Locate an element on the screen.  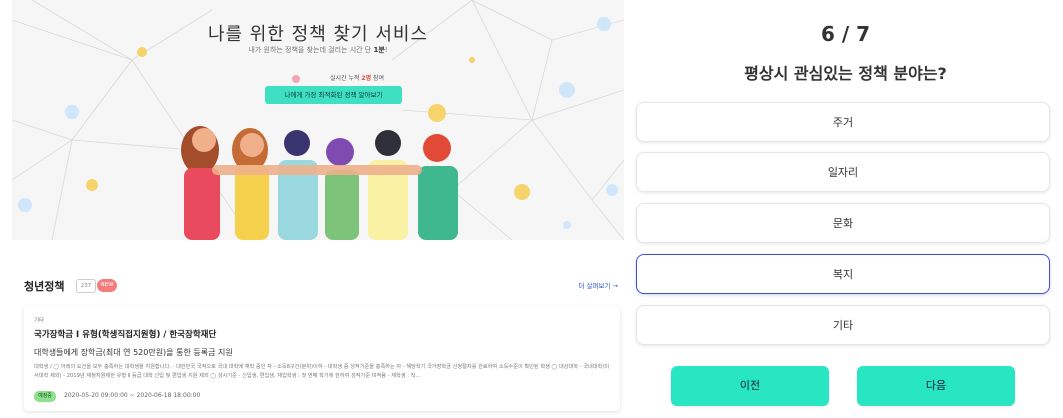
policy-summary: 대학생들에게 장학금(최대 연 520만원)을 통한 등록금 지원 is located at coordinates (133, 352).